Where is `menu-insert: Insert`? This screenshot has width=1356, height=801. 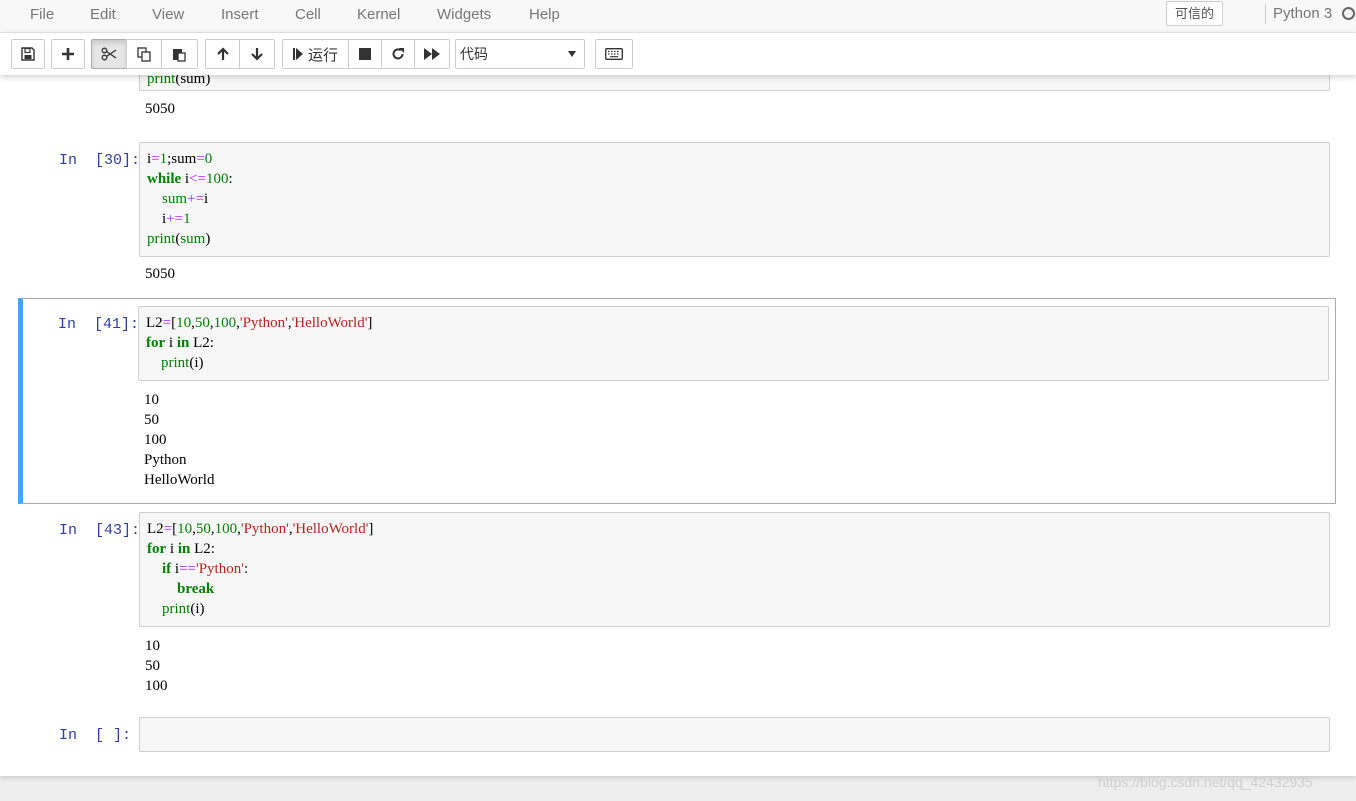 menu-insert: Insert is located at coordinates (240, 15).